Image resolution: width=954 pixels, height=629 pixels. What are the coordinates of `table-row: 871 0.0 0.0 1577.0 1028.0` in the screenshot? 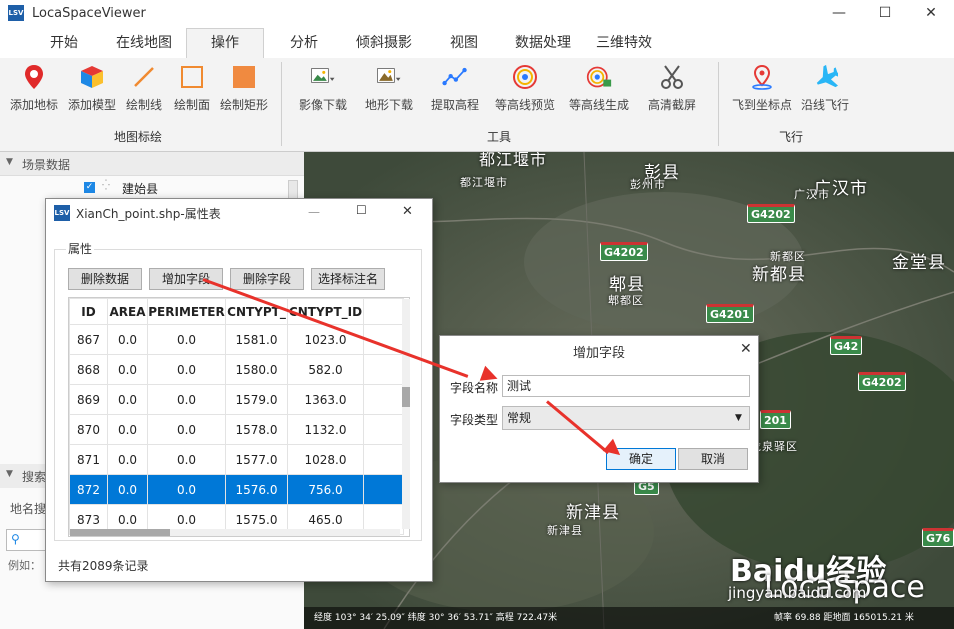 It's located at (236, 459).